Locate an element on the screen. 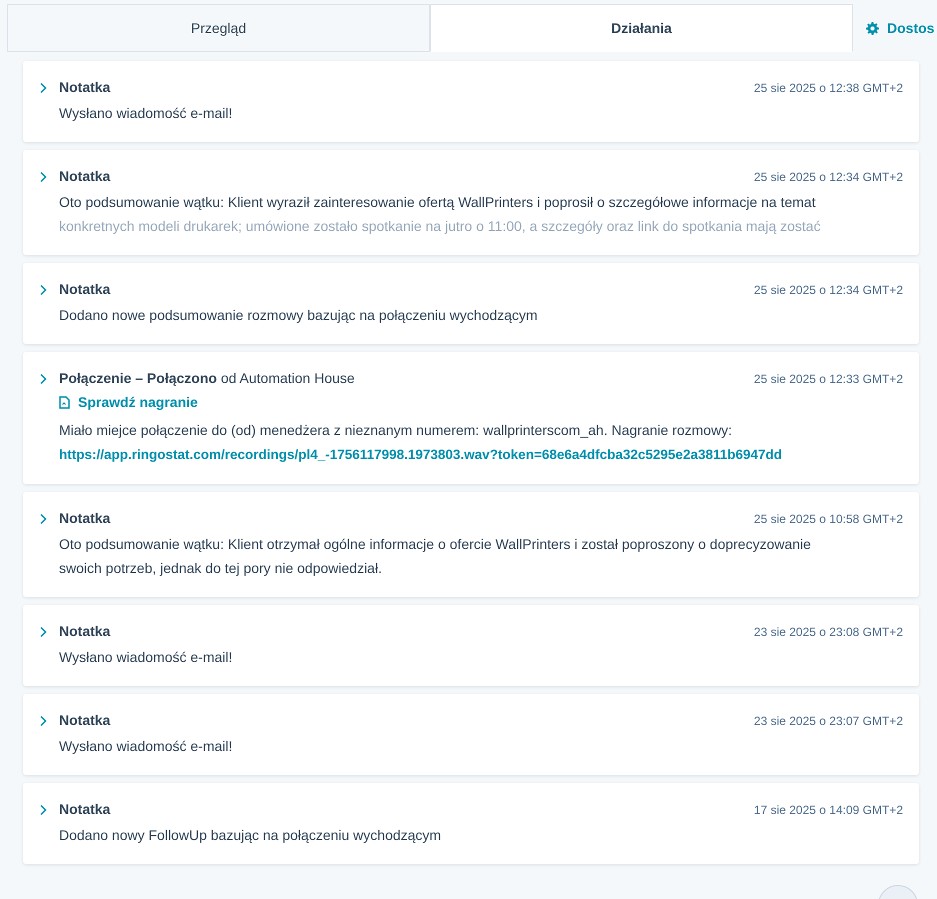  recording-url-link: https://app.ringostat.com/recordings/pl4_-1756117998.1973803.wav?token=68e6a4dfcba32c5295e2a3811b6947dd is located at coordinates (420, 454).